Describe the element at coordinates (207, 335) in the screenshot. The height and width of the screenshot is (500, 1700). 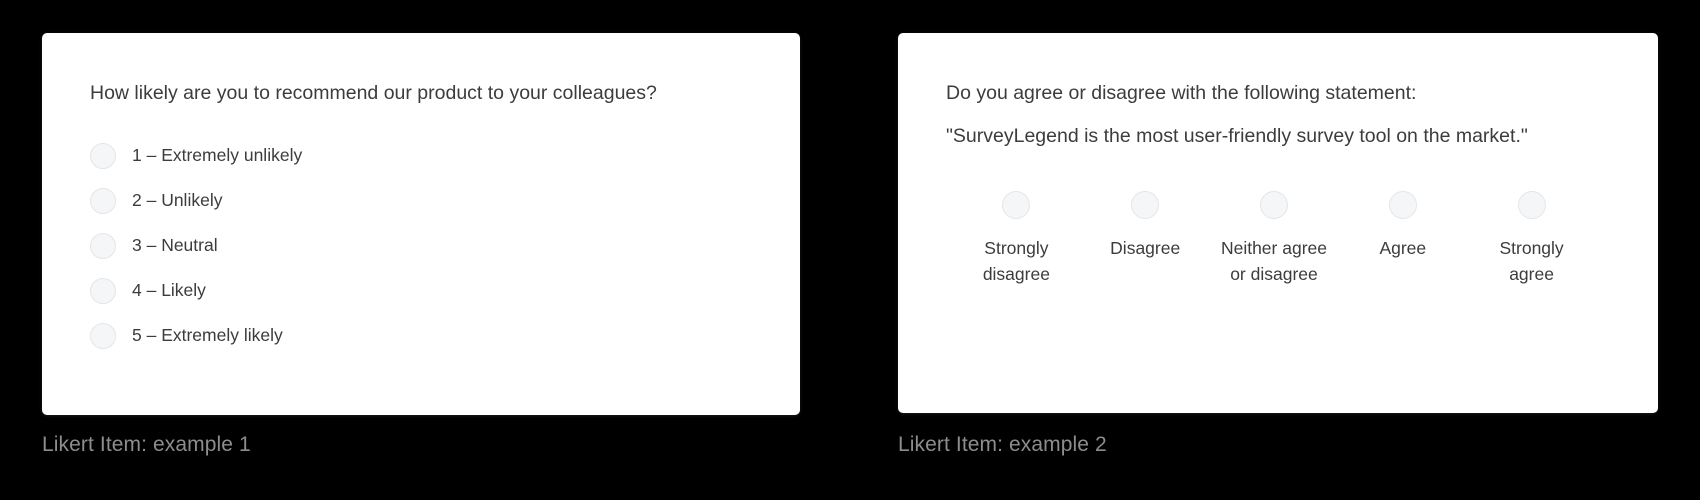
I see `likert-option-label: 5 – Extremely likely` at that location.